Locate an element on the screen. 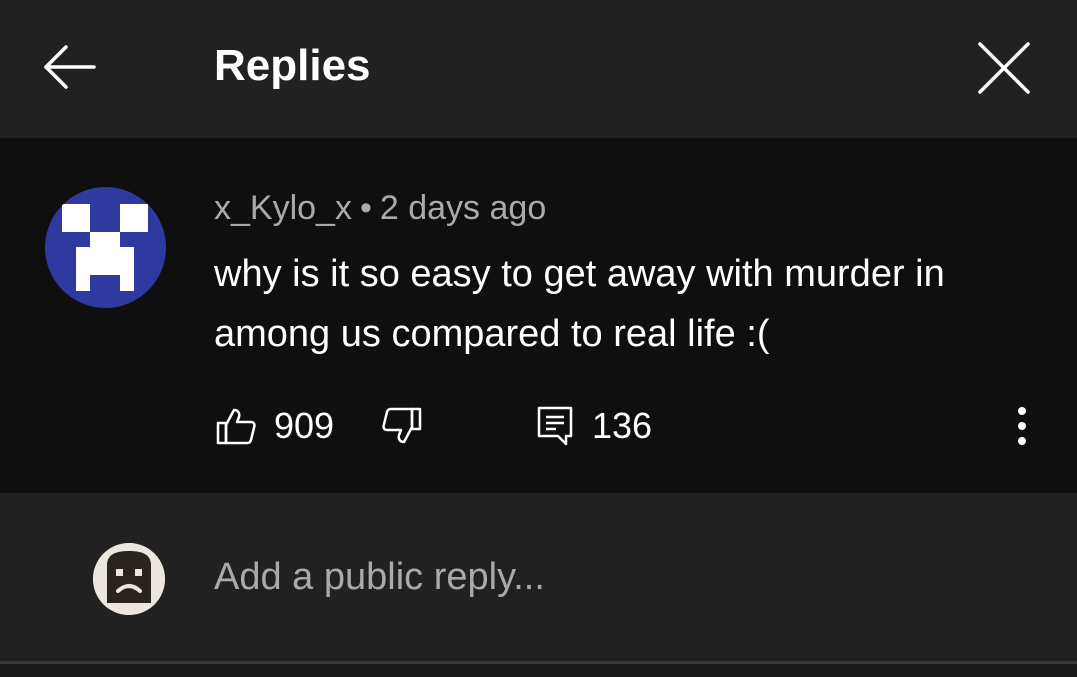  comment-author: x_Kylo_x is located at coordinates (283, 208).